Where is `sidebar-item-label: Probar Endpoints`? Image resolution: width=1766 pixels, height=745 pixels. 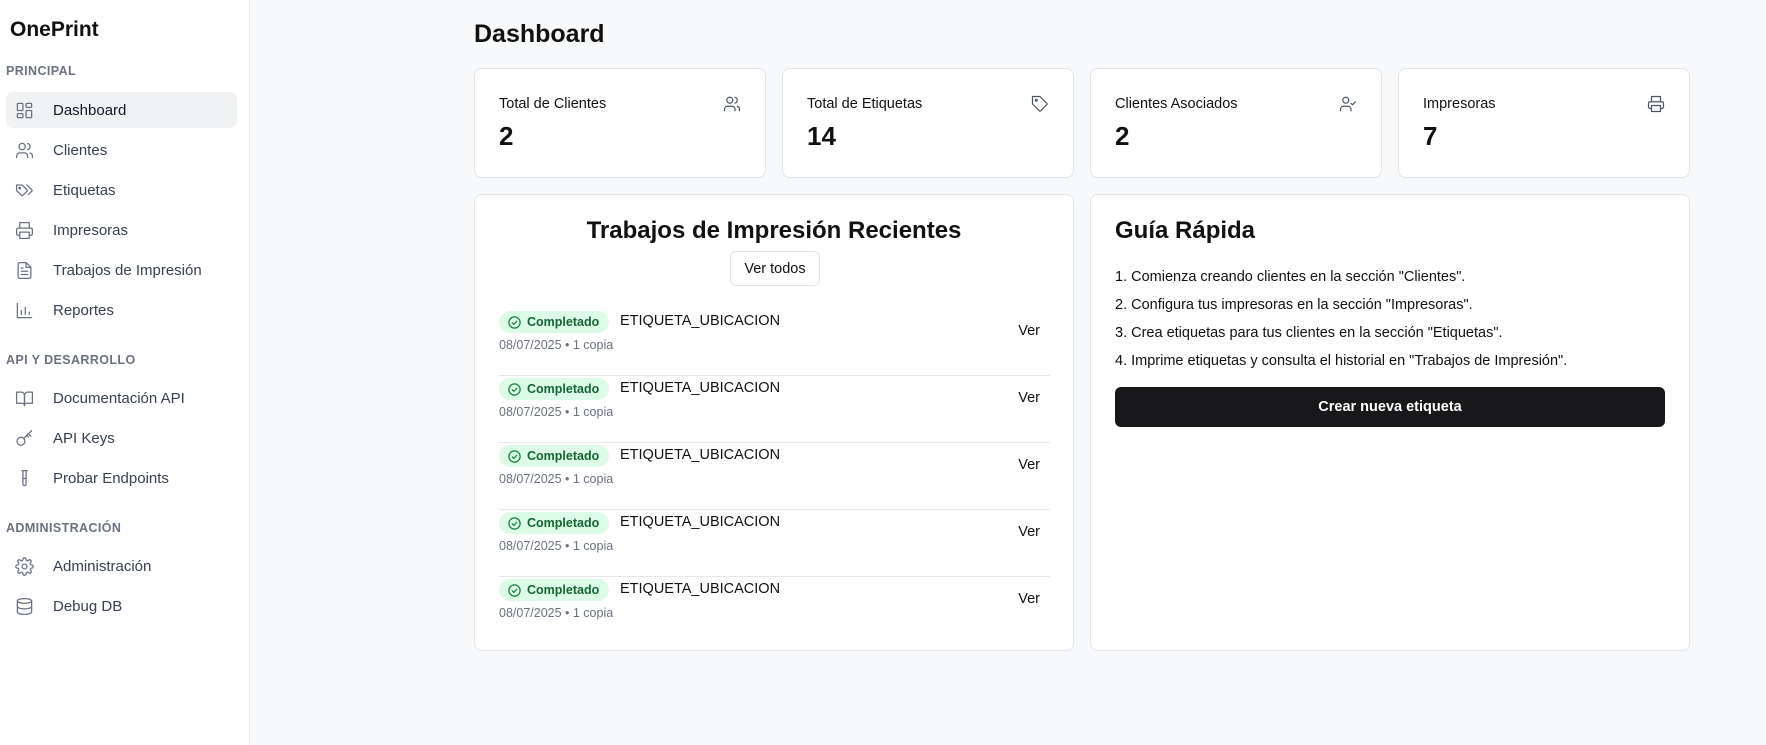 sidebar-item-label: Probar Endpoints is located at coordinates (111, 478).